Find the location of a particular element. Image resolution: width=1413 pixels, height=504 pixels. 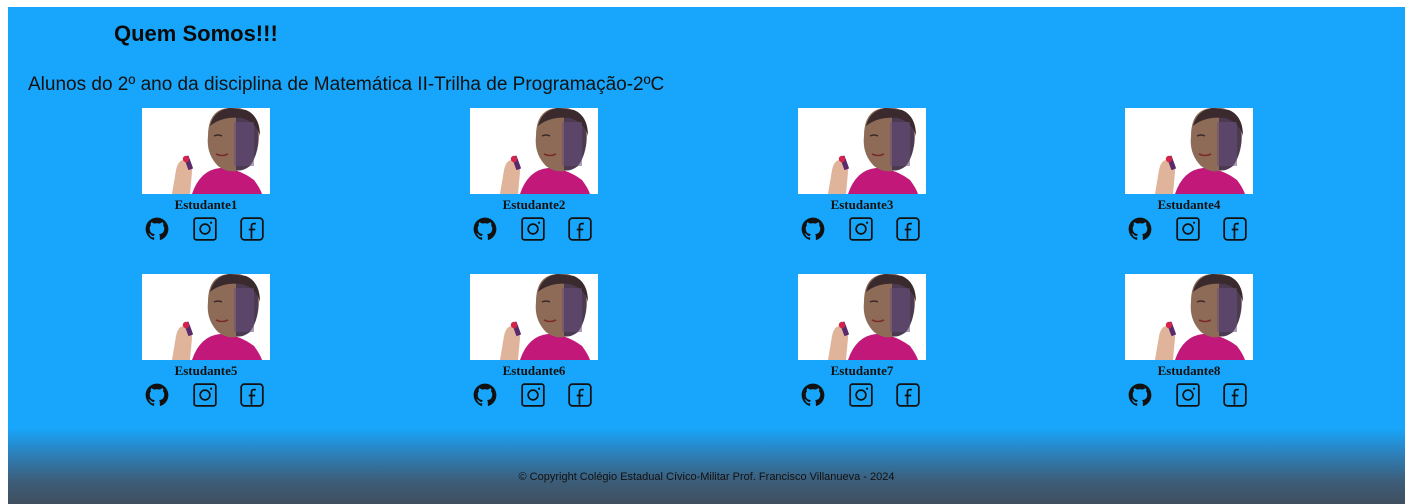

student-name: Estudante8 is located at coordinates (1189, 370).